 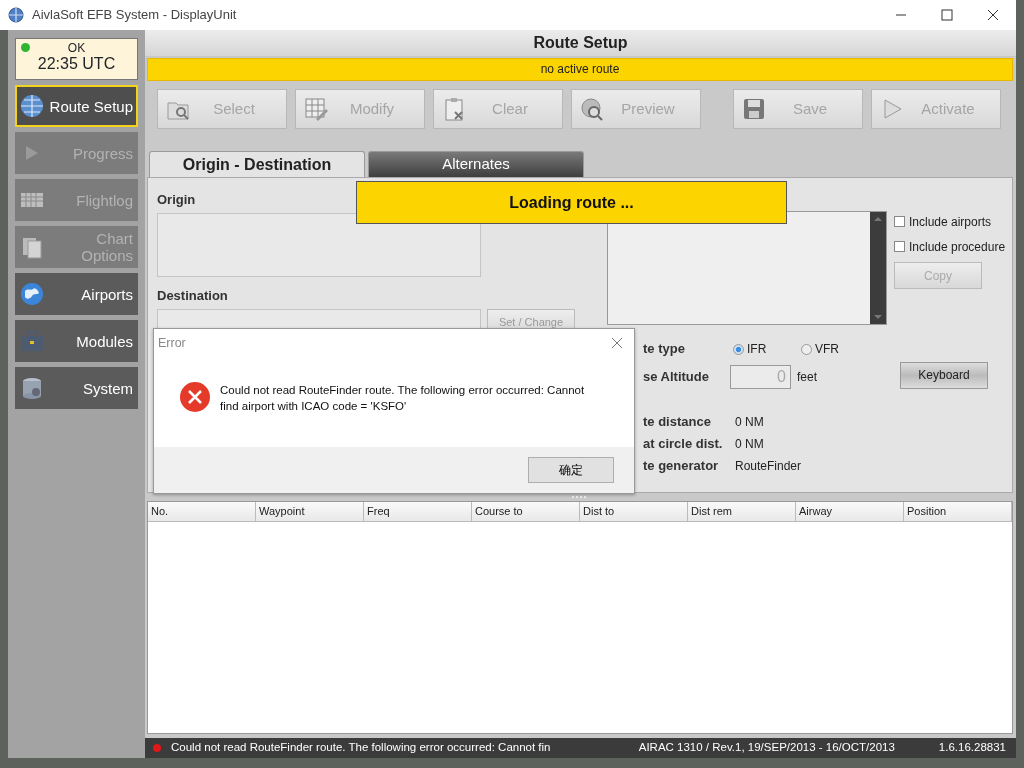 What do you see at coordinates (580, 69) in the screenshot?
I see `route-status-bar: no active route` at bounding box center [580, 69].